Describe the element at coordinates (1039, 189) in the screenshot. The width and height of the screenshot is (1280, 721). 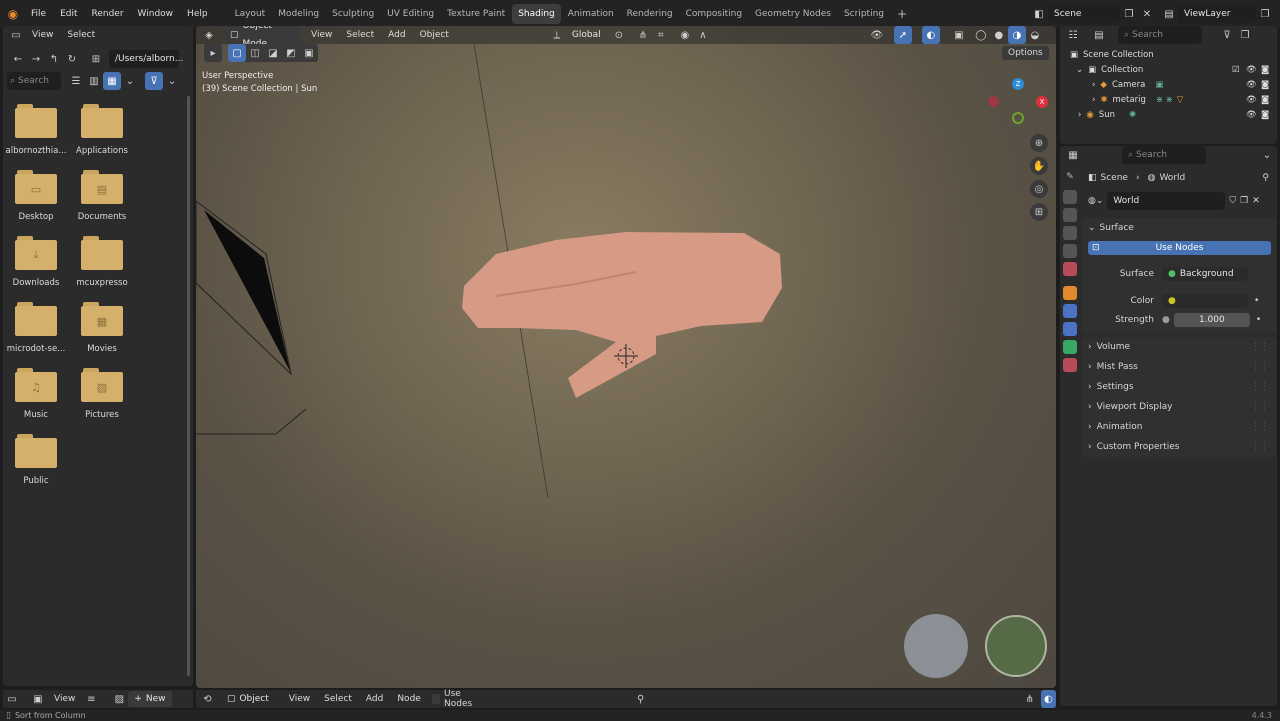
I see `camera-view-icon: ◎` at that location.